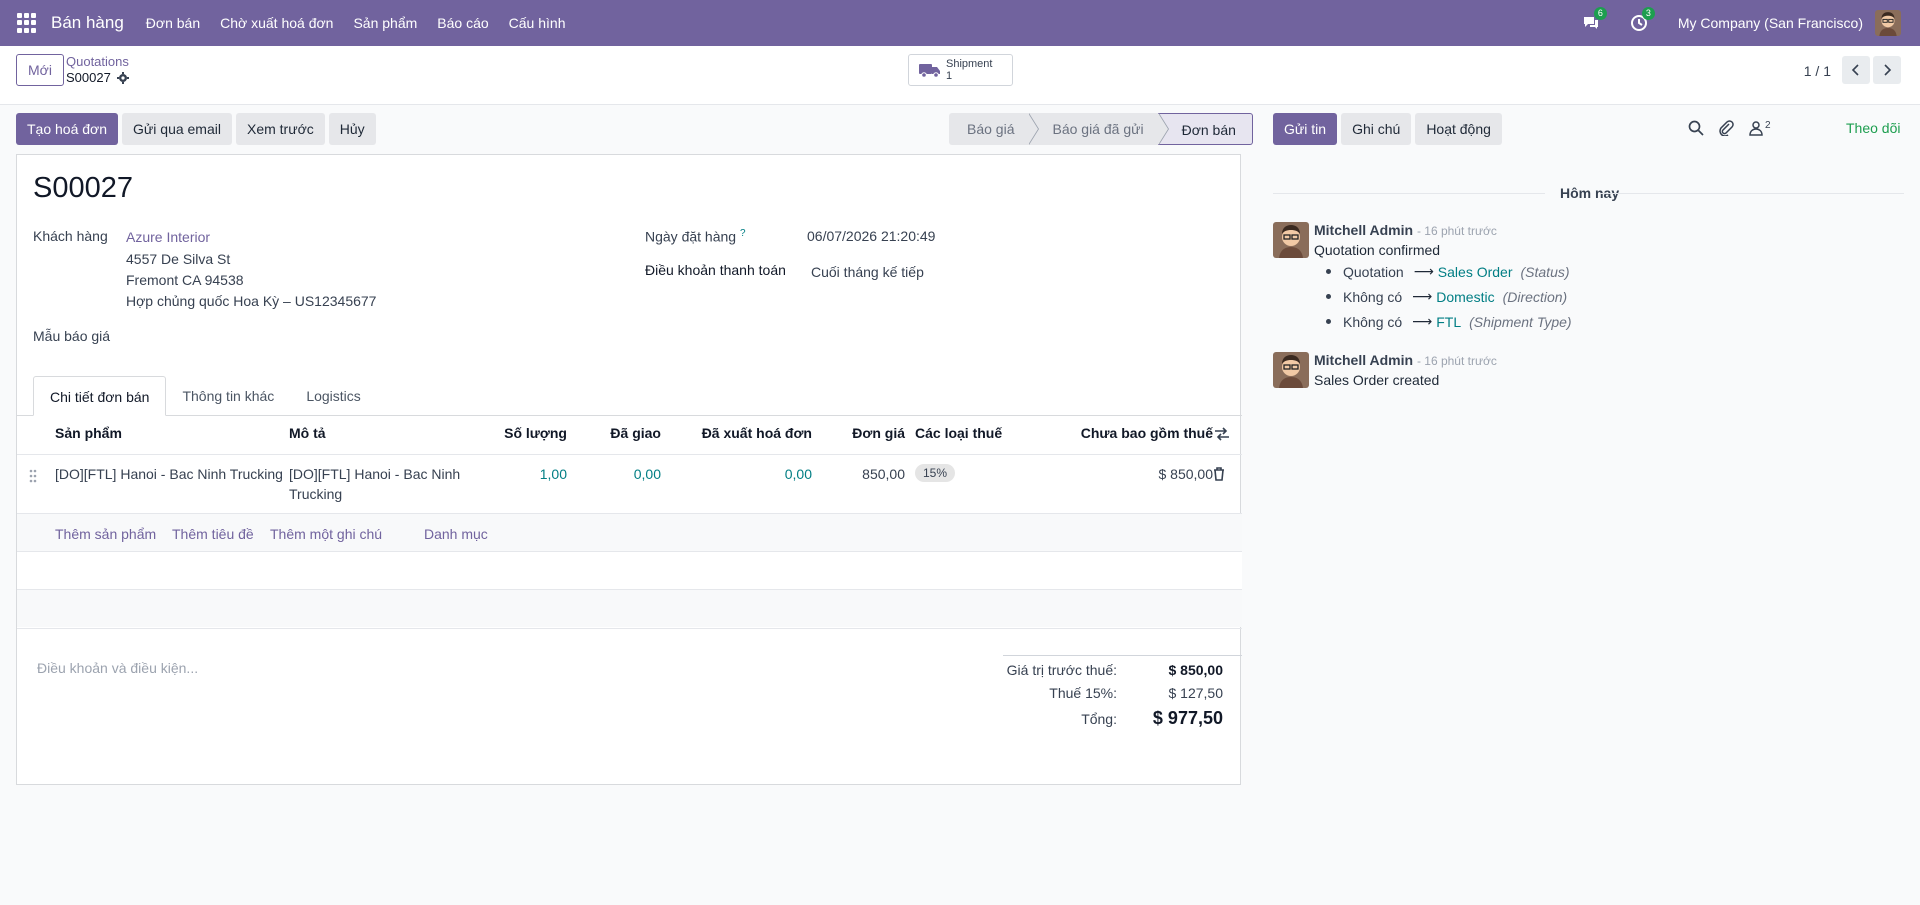  What do you see at coordinates (858, 474) in the screenshot?
I see `line-unit-price: 850,00` at bounding box center [858, 474].